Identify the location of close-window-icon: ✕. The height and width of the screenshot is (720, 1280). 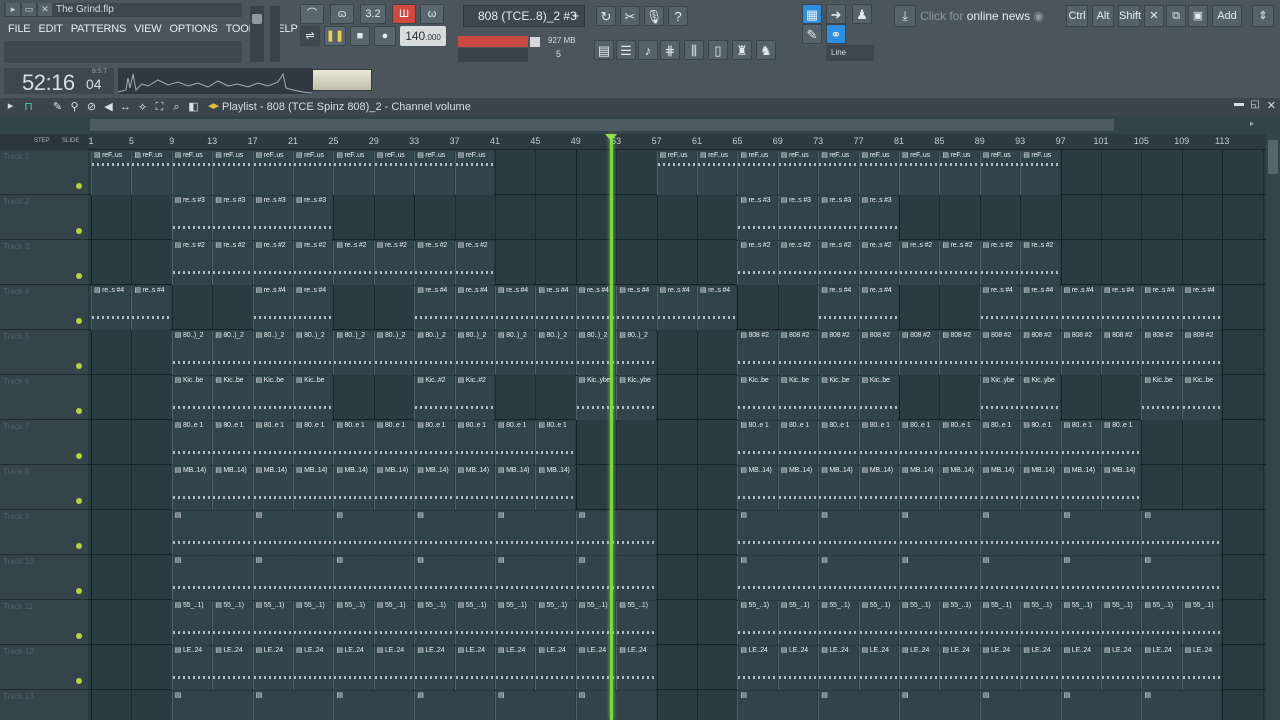
(45, 9).